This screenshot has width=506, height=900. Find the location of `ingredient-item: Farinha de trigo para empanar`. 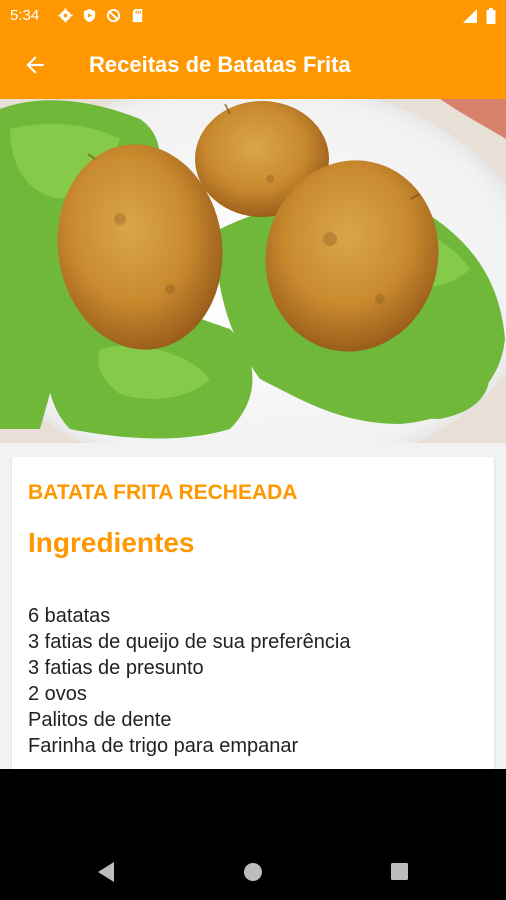

ingredient-item: Farinha de trigo para empanar is located at coordinates (163, 746).